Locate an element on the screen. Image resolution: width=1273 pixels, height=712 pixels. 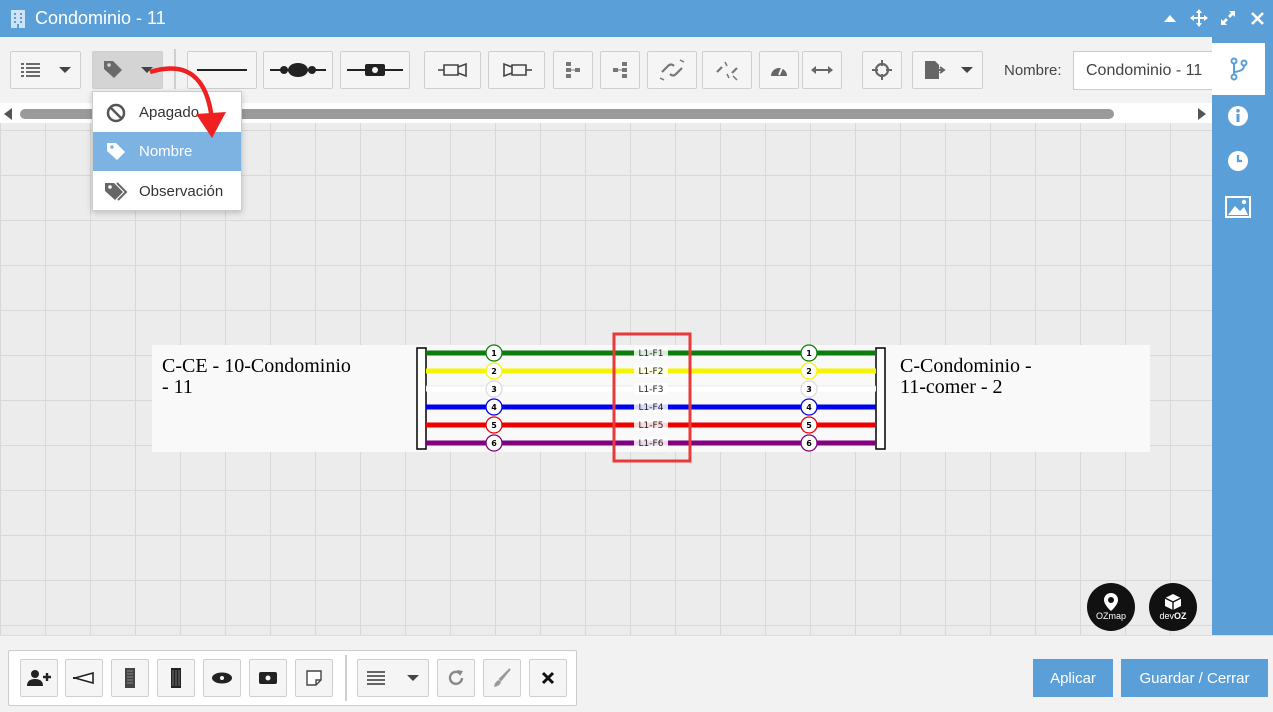
label-dropdown-menu: Apagado Nombre Observación is located at coordinates (167, 151).